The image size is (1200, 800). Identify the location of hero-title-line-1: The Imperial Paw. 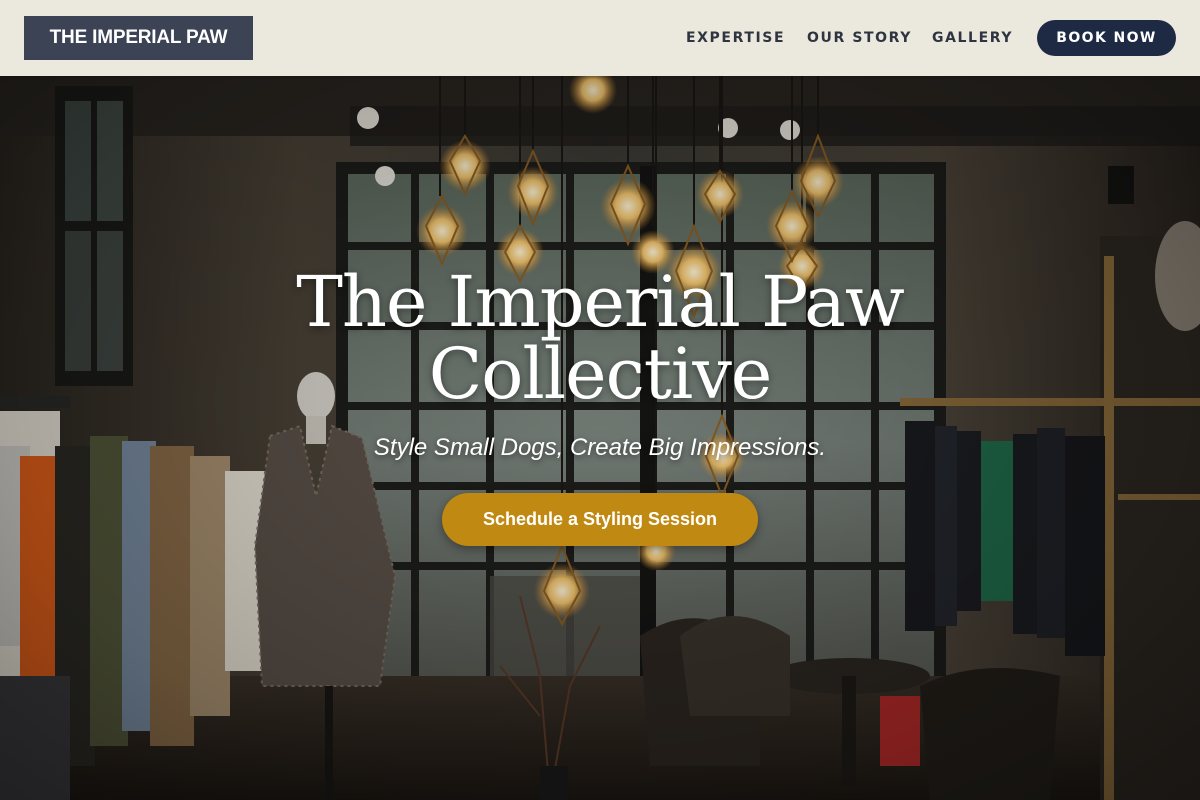
(600, 302).